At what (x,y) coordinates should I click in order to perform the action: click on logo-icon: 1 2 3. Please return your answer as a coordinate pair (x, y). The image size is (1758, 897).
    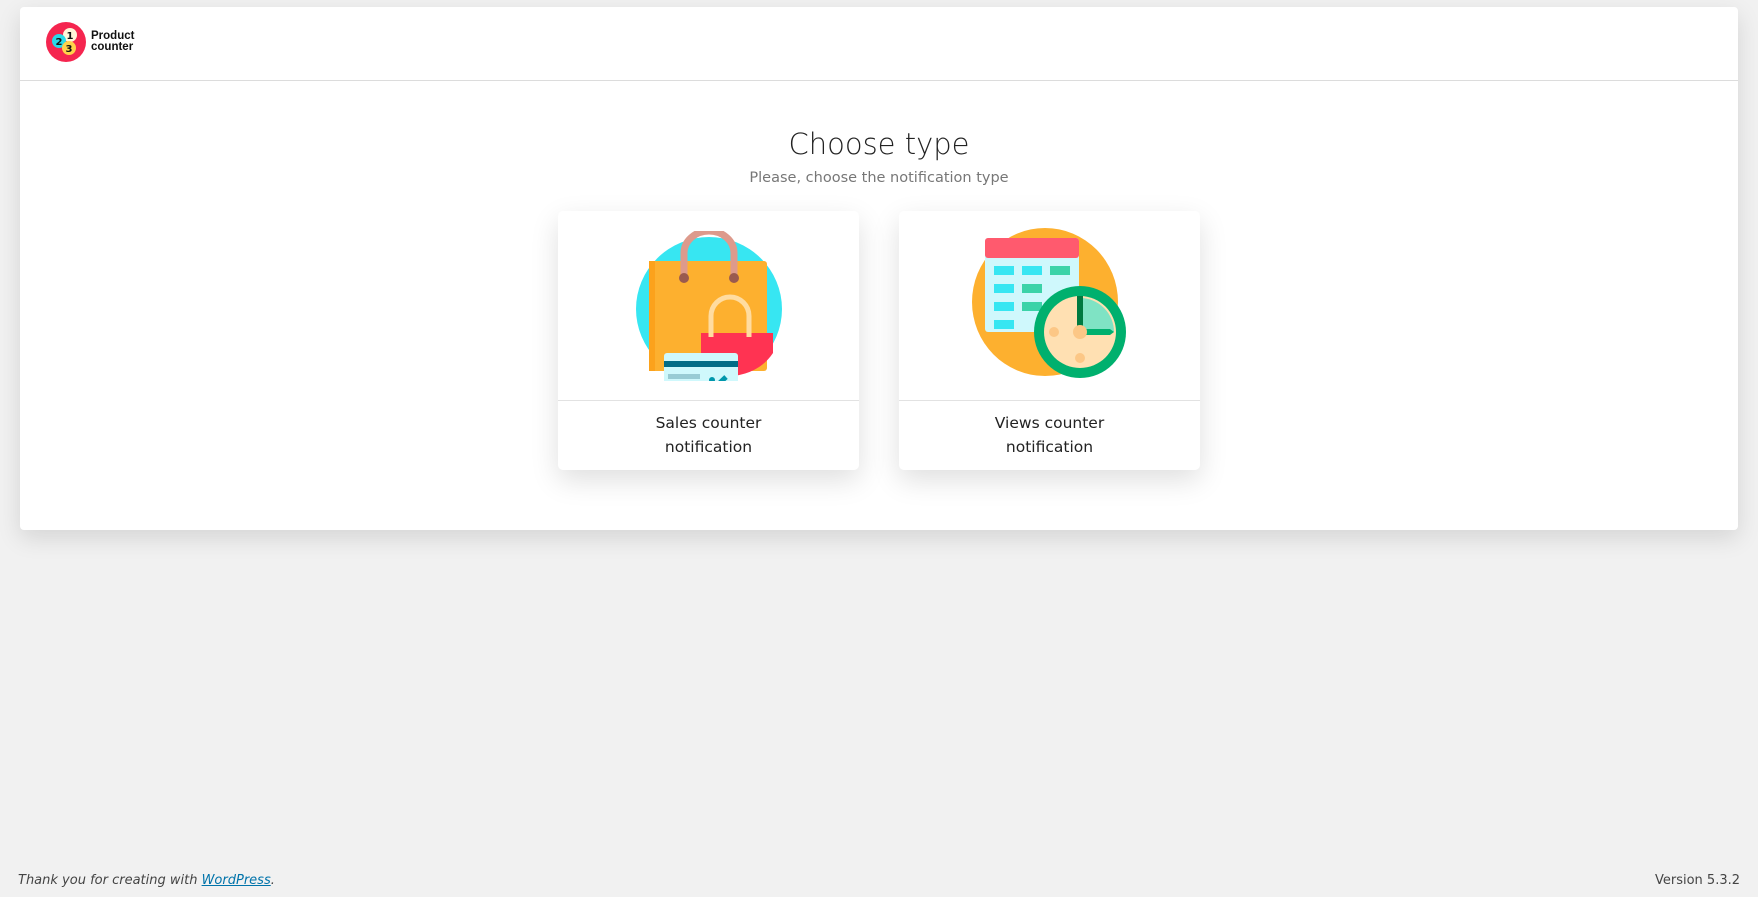
    Looking at the image, I should click on (66, 42).